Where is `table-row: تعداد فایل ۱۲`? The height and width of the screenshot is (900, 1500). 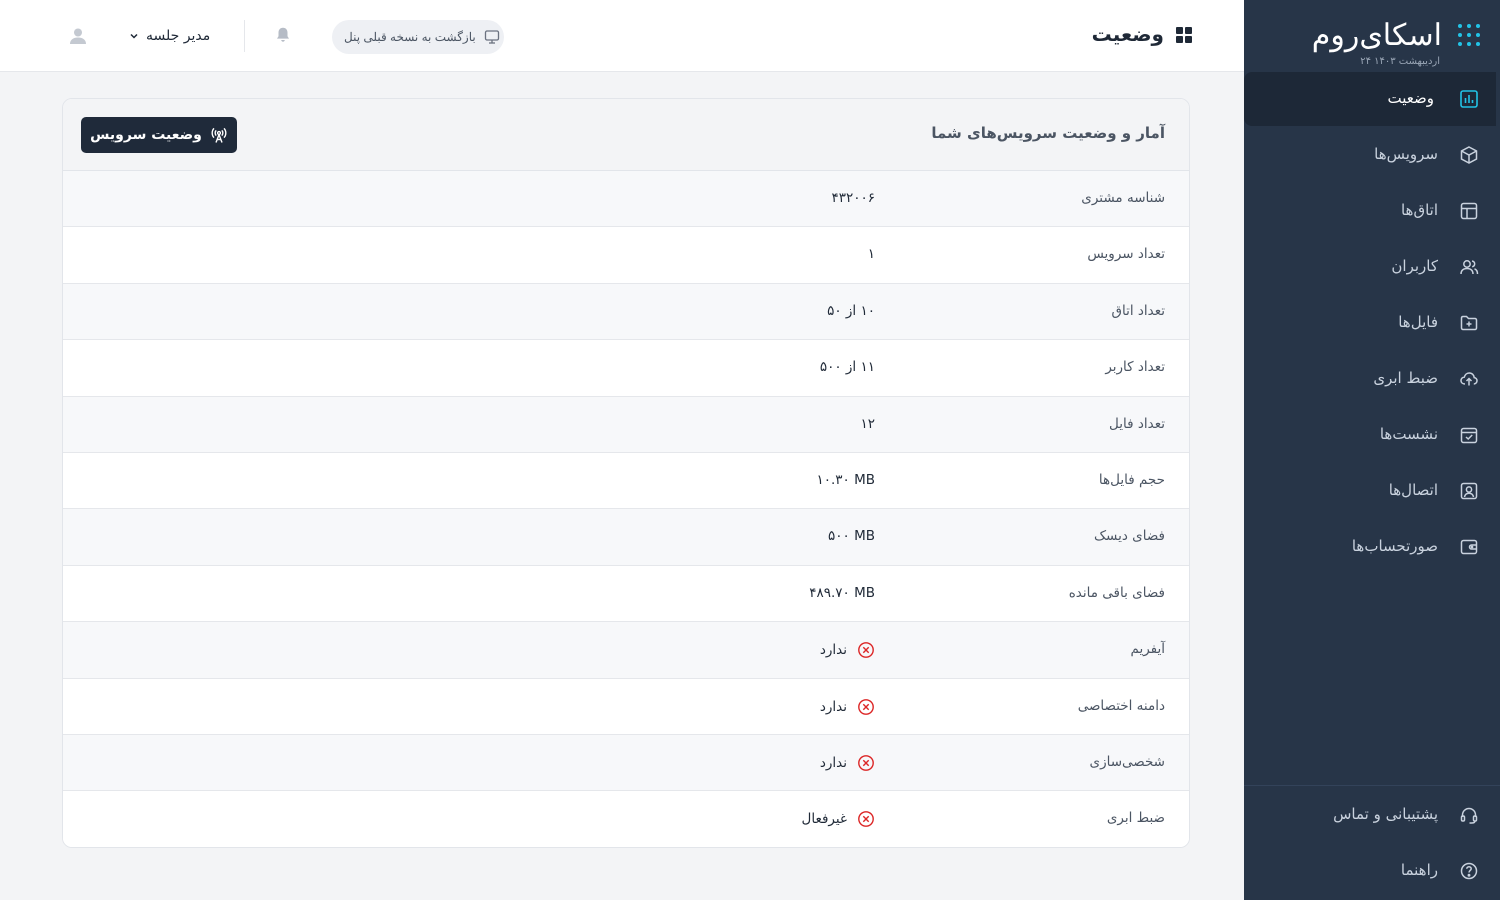 table-row: تعداد فایل ۱۲ is located at coordinates (626, 424).